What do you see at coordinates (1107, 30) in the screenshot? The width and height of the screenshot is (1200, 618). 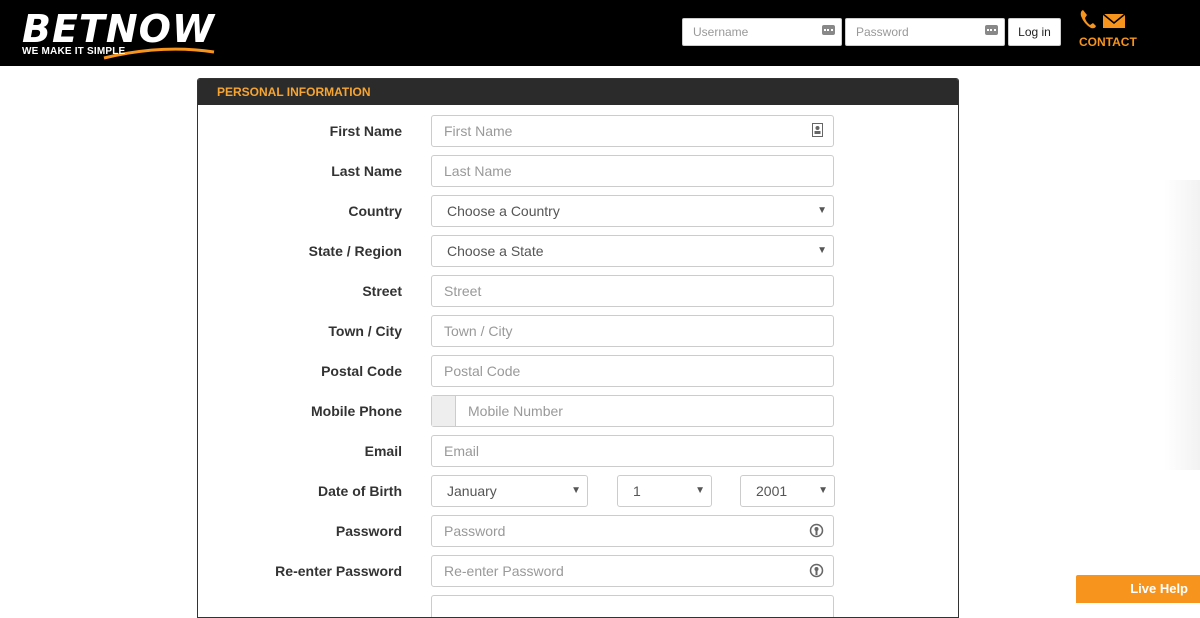 I see `contact-link: CONTACT` at bounding box center [1107, 30].